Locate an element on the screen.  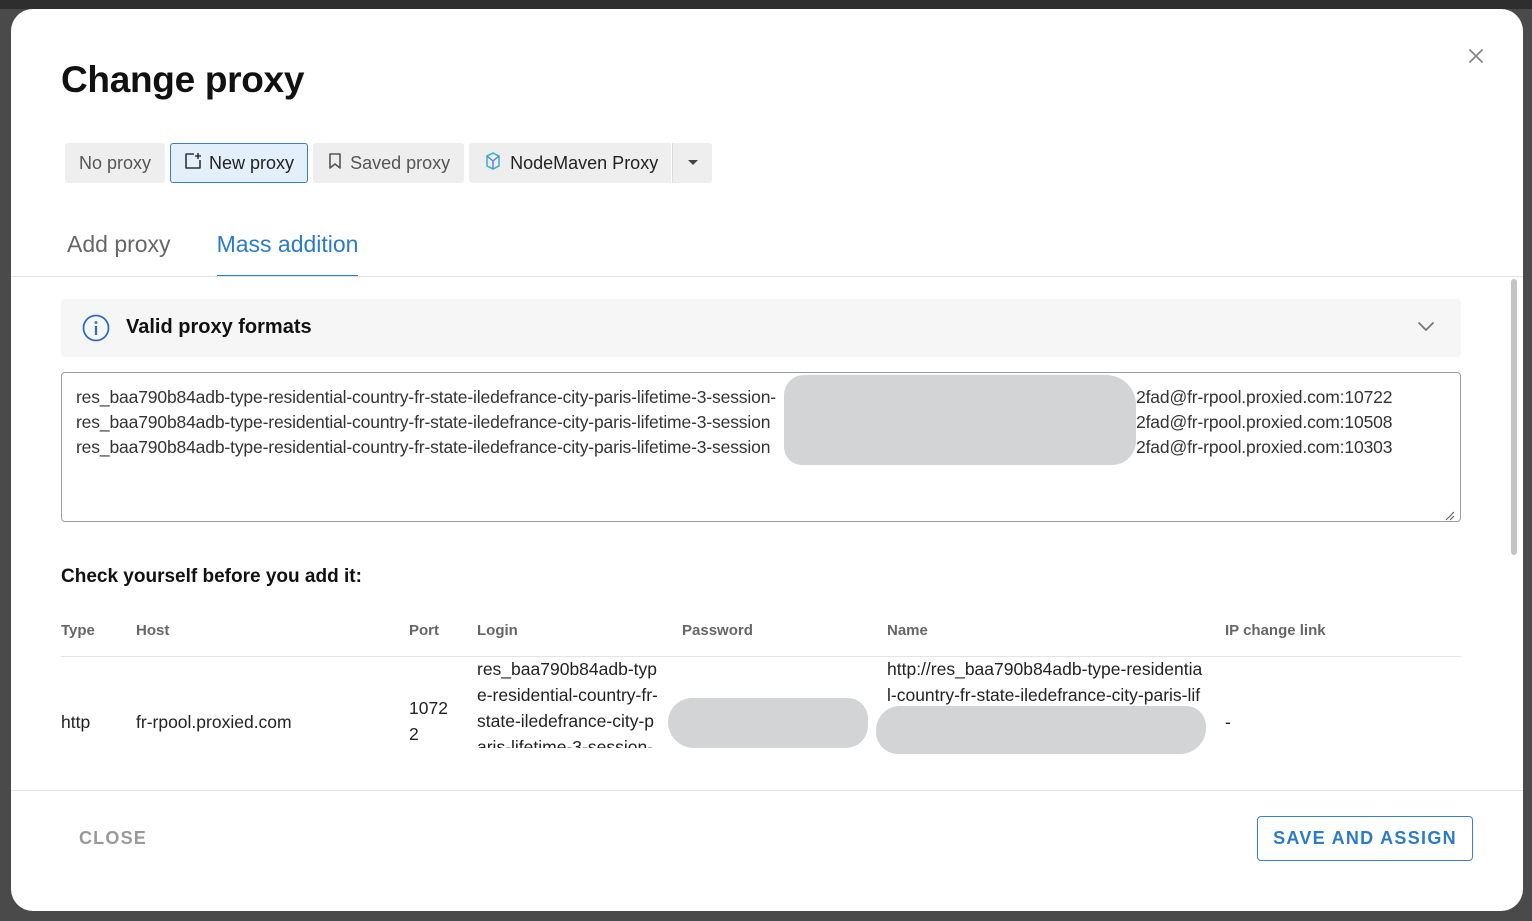
caret-down-icon is located at coordinates (693, 163).